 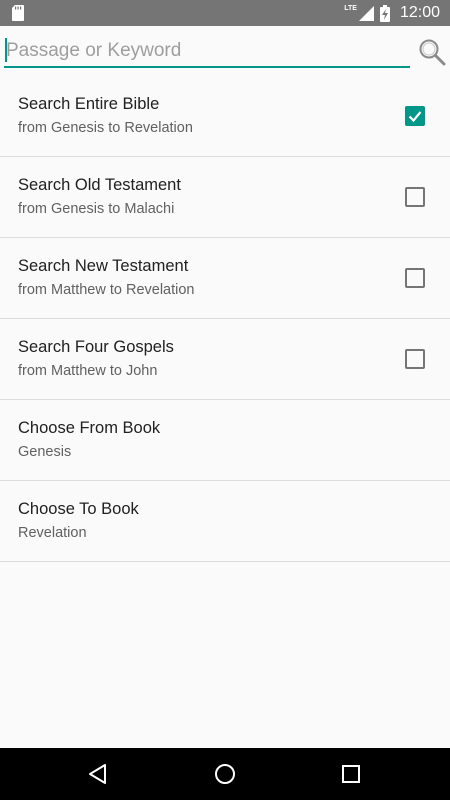 I want to click on checkbox-old-testament, so click(x=415, y=197).